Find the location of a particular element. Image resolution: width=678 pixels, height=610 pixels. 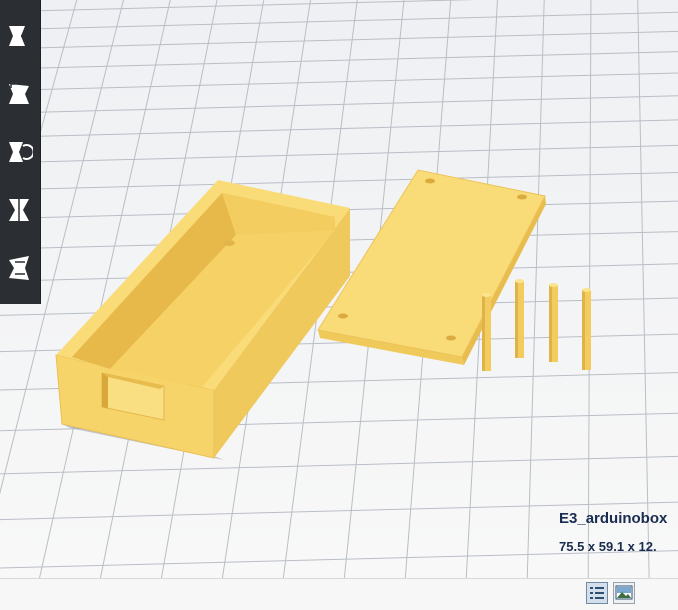

rotate-icon is located at coordinates (21, 152).